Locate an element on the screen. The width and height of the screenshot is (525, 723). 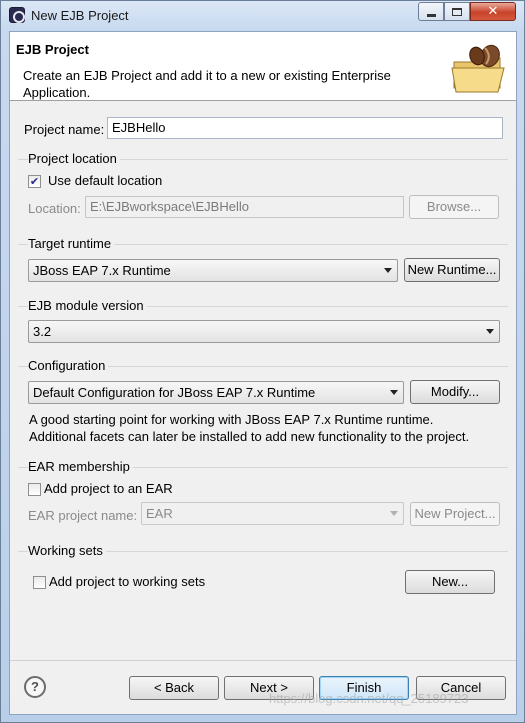
use-default-location-checkbox: ✔ is located at coordinates (34, 181).